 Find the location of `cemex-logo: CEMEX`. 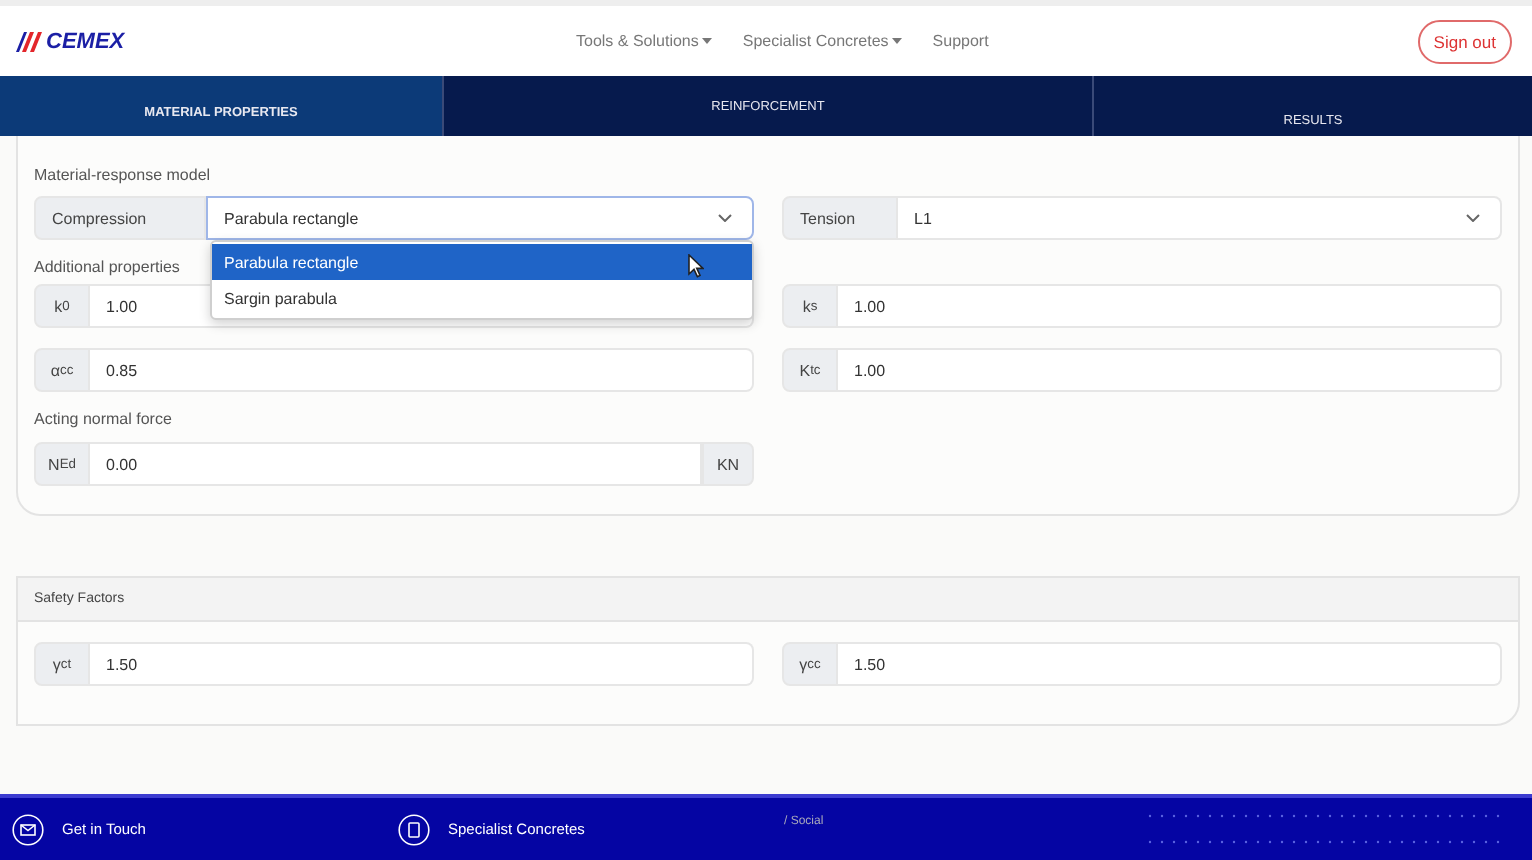

cemex-logo: CEMEX is located at coordinates (296, 41).